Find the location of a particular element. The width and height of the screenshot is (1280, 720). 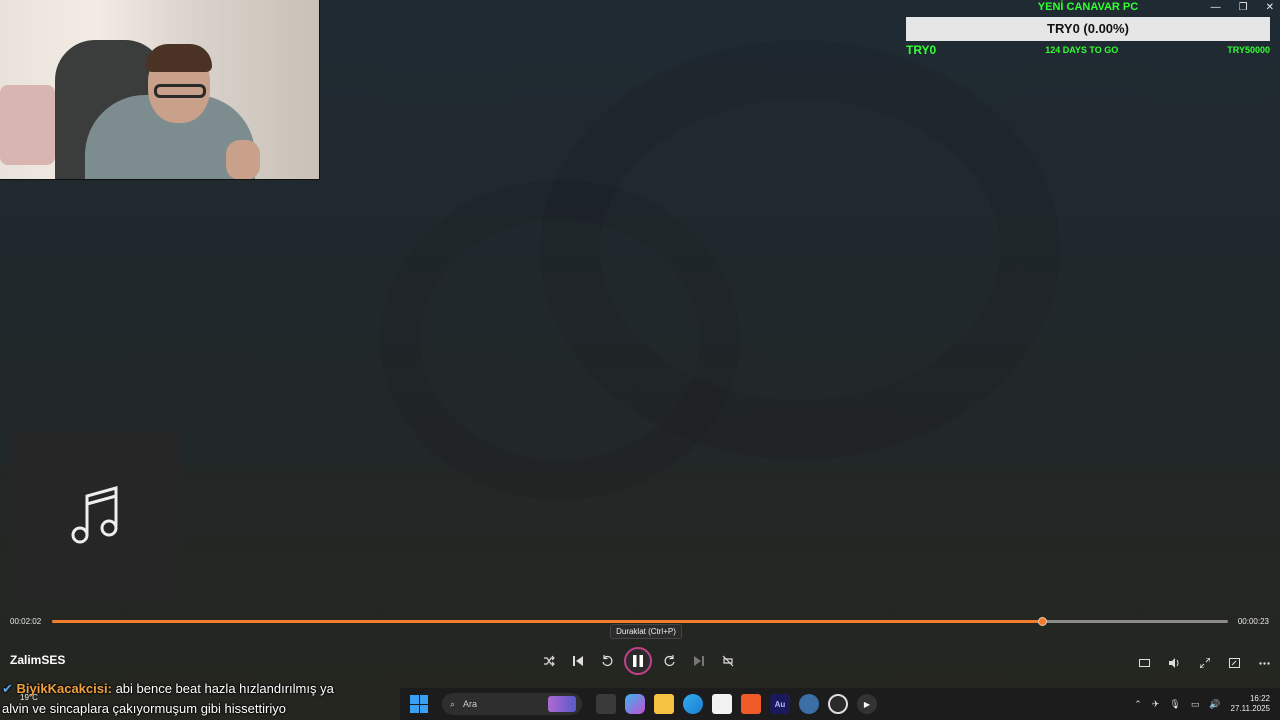

forward-30-icon is located at coordinates (669, 661).